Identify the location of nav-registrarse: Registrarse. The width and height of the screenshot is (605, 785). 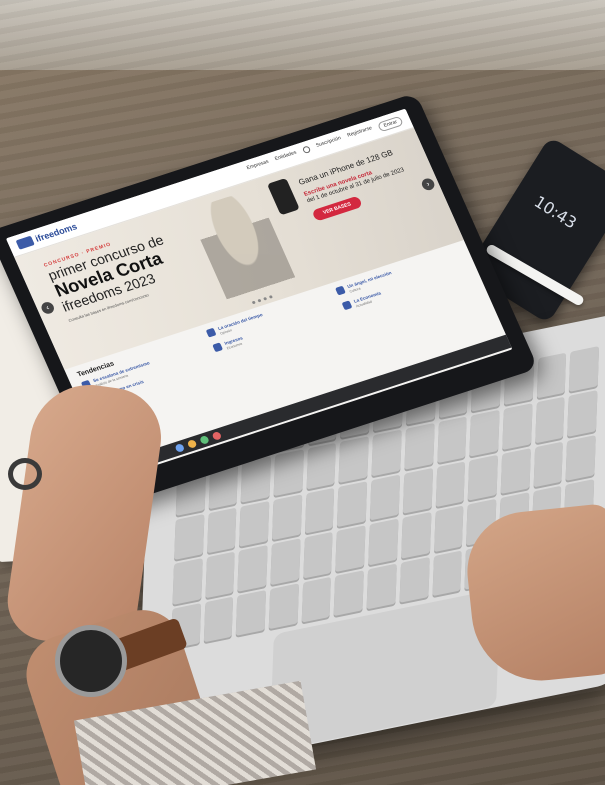
(360, 133).